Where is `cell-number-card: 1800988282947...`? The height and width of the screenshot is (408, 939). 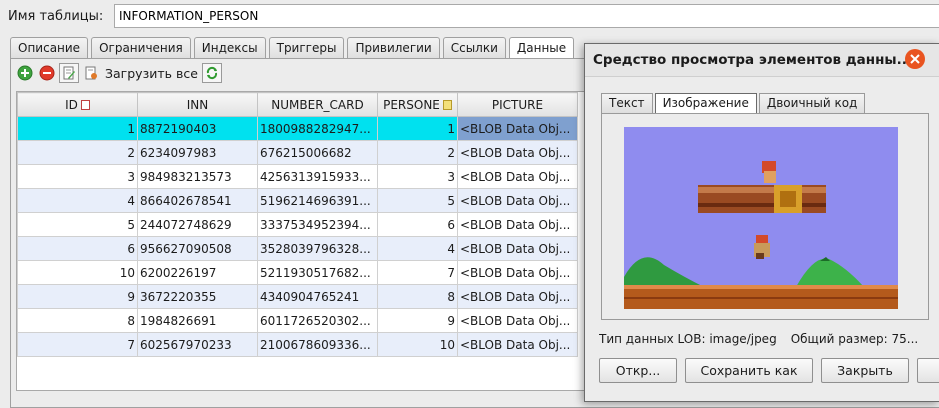 cell-number-card: 1800988282947... is located at coordinates (317, 128).